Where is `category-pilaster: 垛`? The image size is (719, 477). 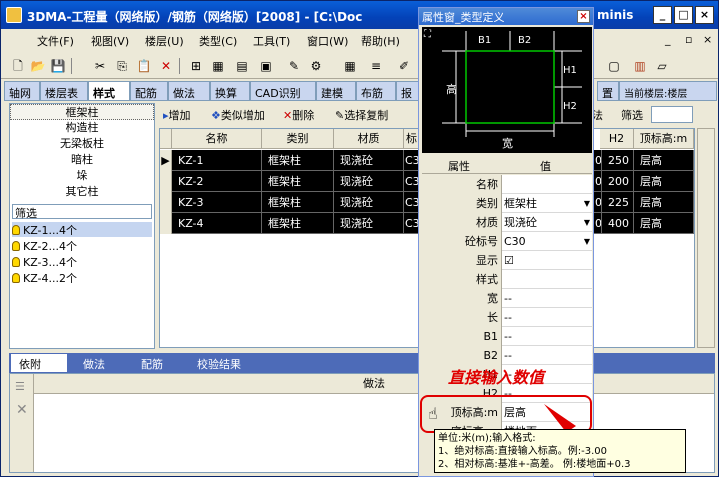 category-pilaster: 垛 is located at coordinates (82, 176).